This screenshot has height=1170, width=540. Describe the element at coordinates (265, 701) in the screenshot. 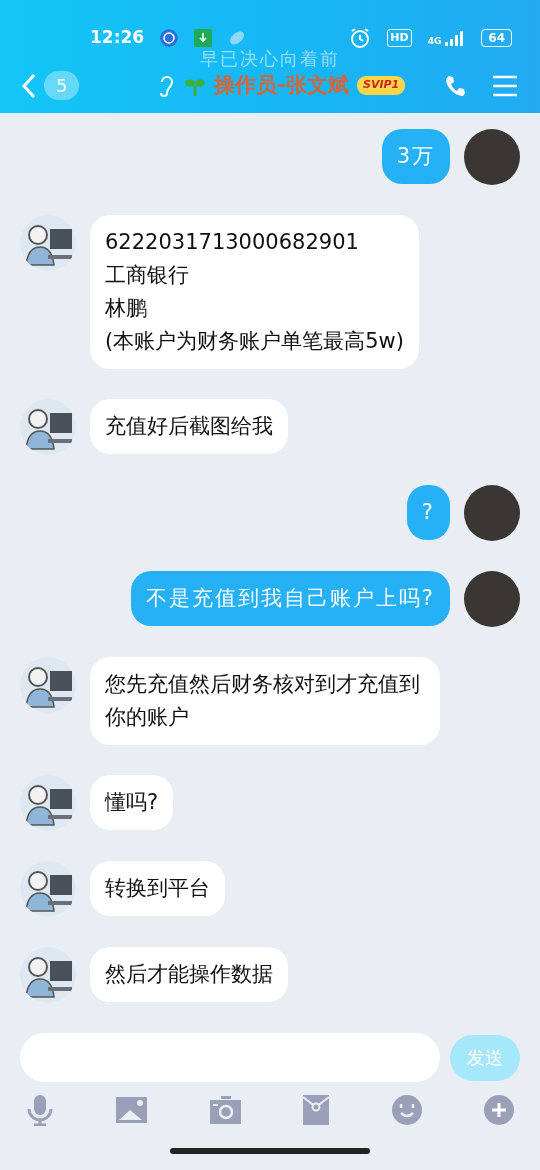

I see `message-bubble: 您先充值然后财务核对到才充值到你的账户` at that location.